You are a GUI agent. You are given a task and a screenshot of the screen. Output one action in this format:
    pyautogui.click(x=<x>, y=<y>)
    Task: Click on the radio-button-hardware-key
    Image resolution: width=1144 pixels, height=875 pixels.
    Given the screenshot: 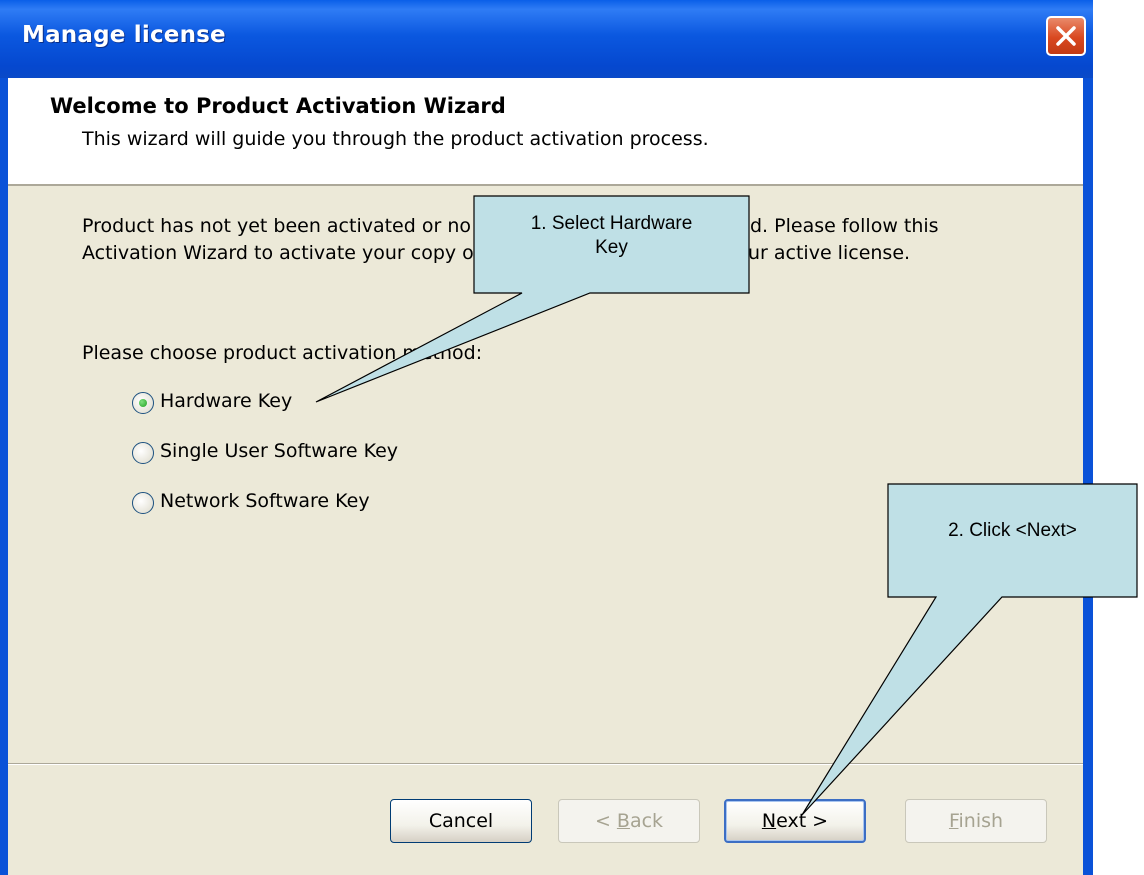 What is the action you would take?
    pyautogui.click(x=143, y=403)
    